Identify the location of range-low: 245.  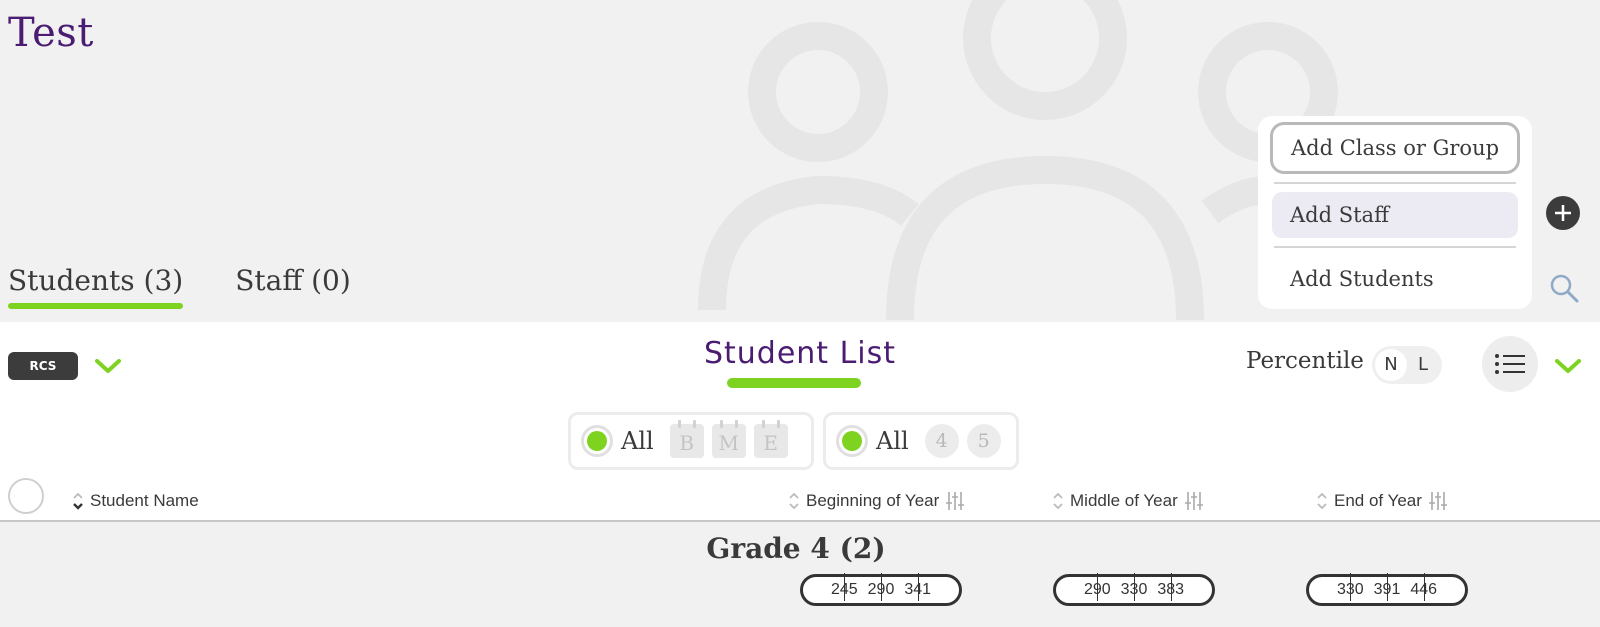
(844, 587).